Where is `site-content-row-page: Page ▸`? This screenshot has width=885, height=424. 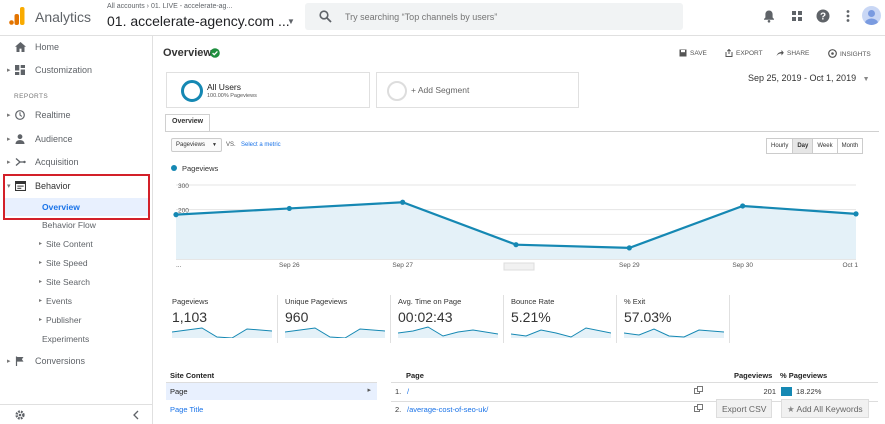
site-content-row-page: Page ▸ is located at coordinates (271, 391).